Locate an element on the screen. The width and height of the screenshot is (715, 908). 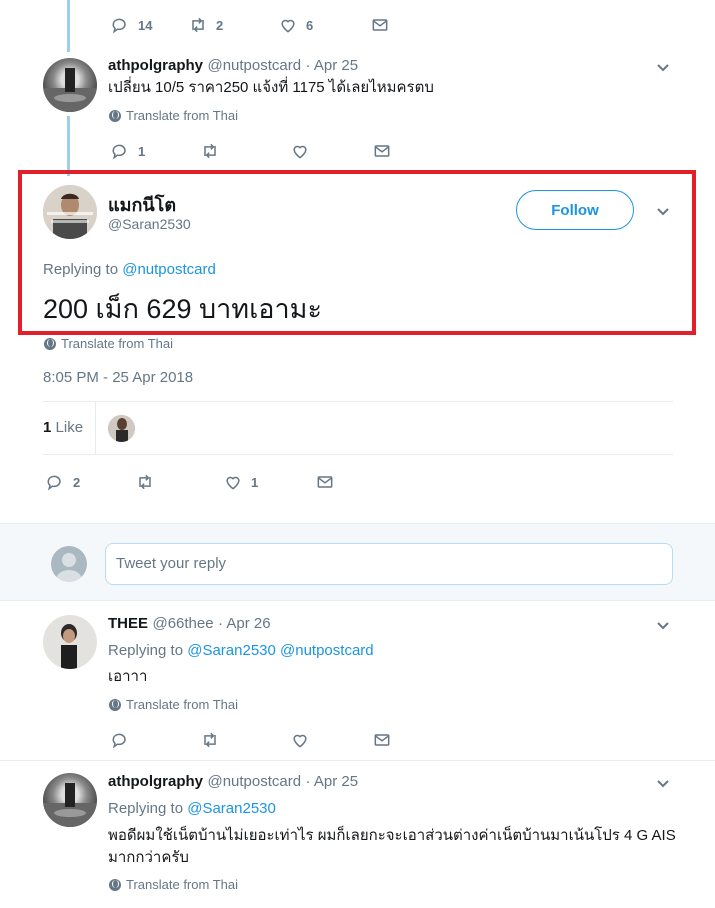
replying-to: Replying to @Saran2530 @nutpostcard is located at coordinates (241, 650).